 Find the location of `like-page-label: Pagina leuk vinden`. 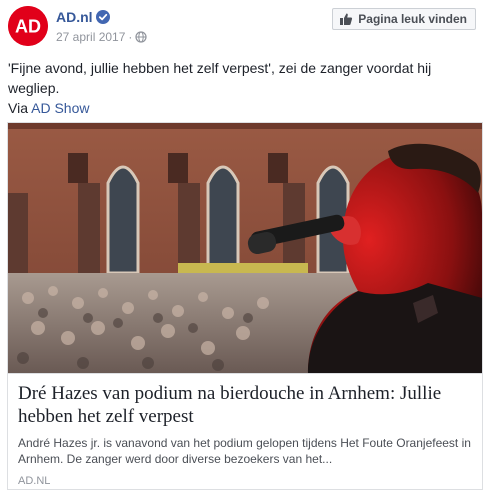

like-page-label: Pagina leuk vinden is located at coordinates (412, 19).